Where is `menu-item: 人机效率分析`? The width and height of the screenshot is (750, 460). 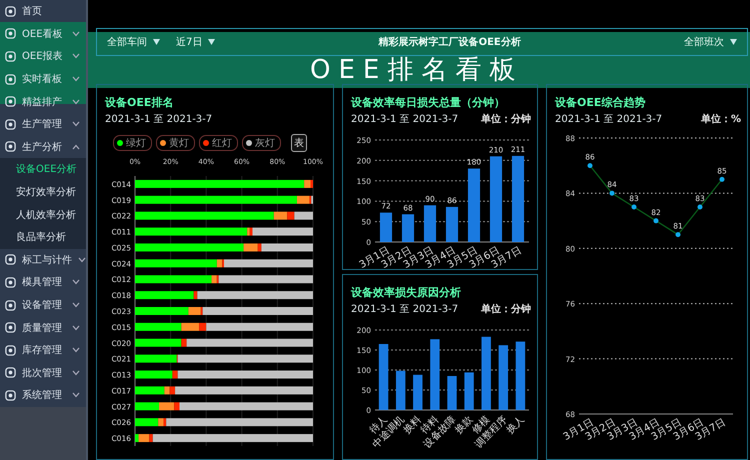
menu-item: 人机效率分析 is located at coordinates (43, 214).